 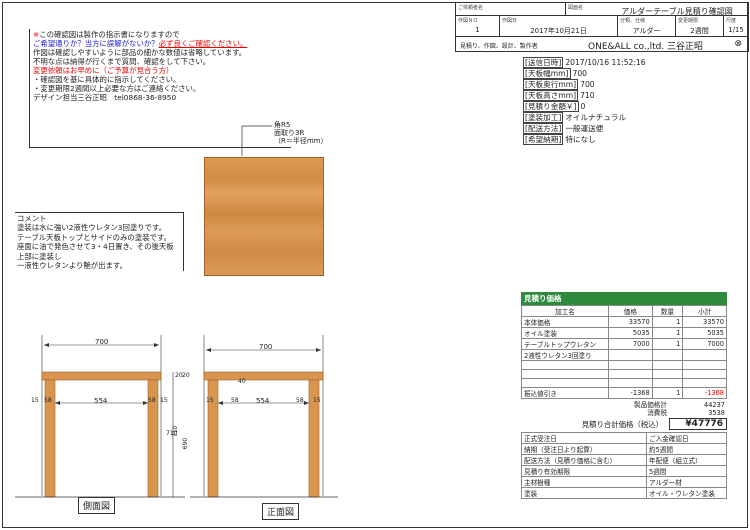 I want to click on note-line-5: 変更依頼はお早めに（ご予算が見合う方）, so click(x=103, y=70).